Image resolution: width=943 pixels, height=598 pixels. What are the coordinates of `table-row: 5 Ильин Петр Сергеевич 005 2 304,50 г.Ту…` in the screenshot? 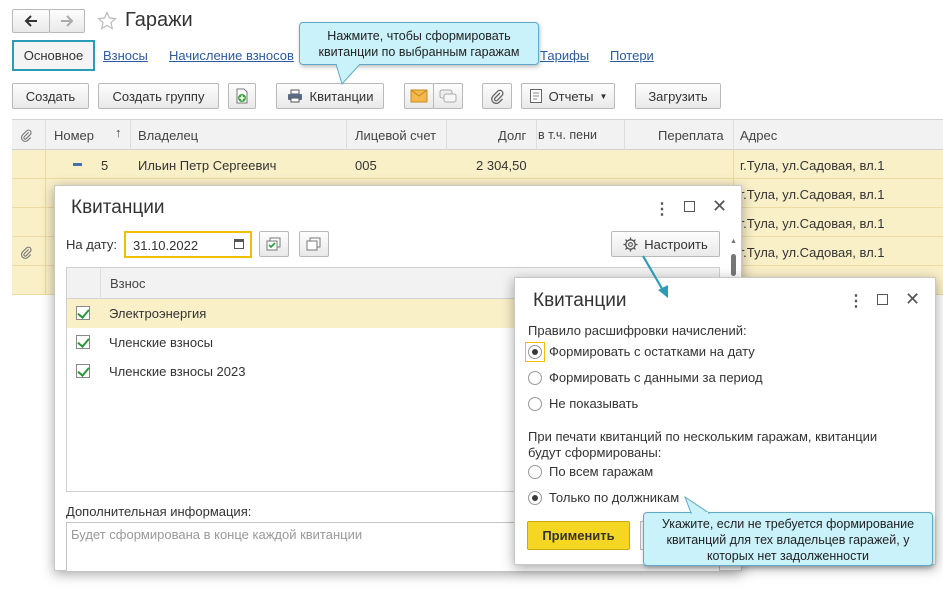 It's located at (477, 164).